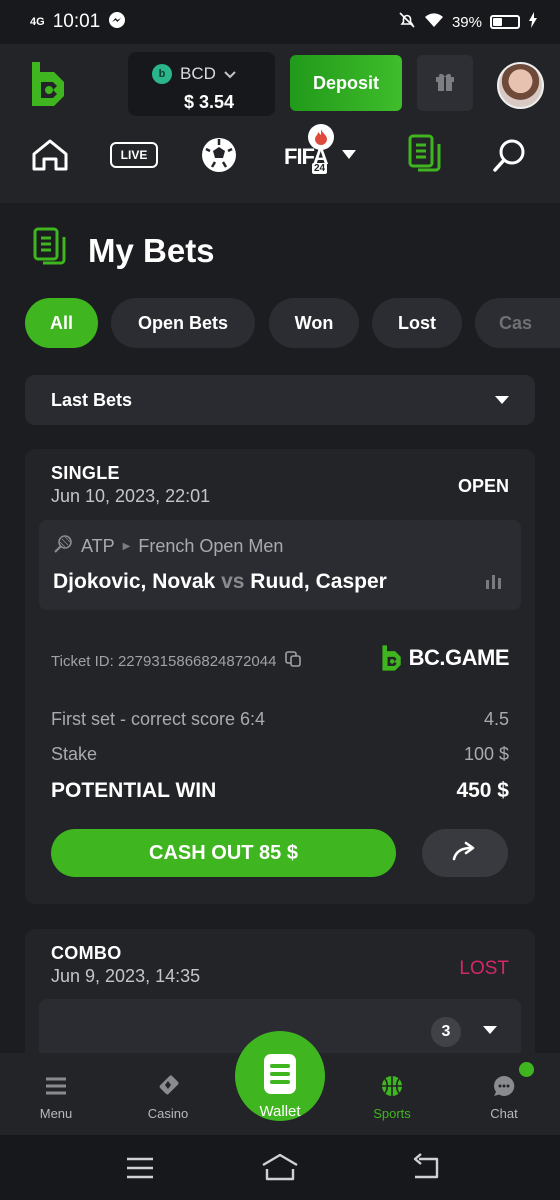  What do you see at coordinates (517, 323) in the screenshot?
I see `tab-cashout: Cas` at bounding box center [517, 323].